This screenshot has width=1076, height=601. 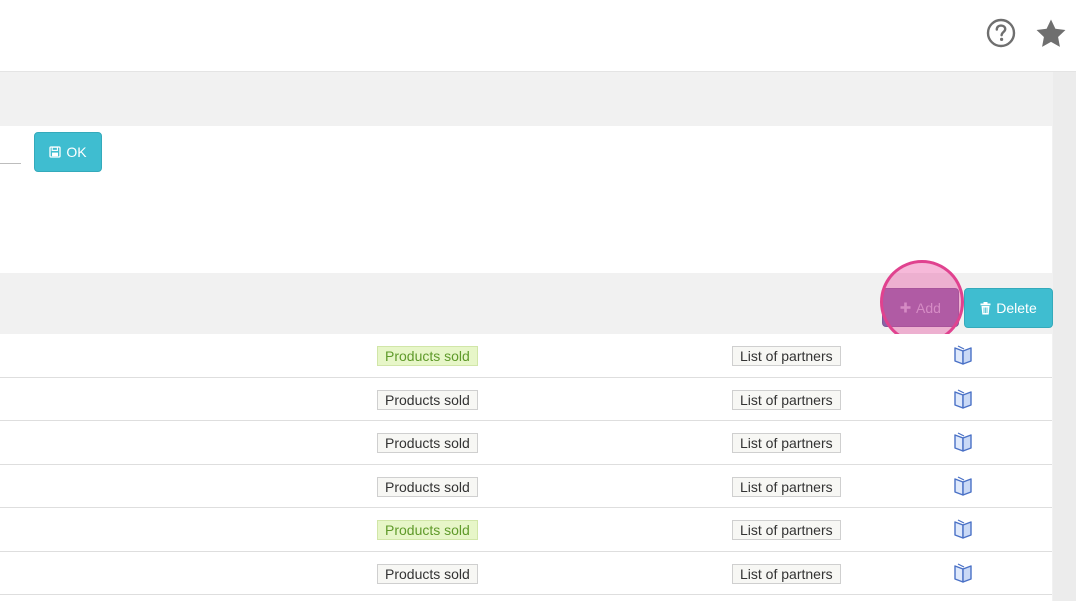 I want to click on plus-icon, so click(x=905, y=307).